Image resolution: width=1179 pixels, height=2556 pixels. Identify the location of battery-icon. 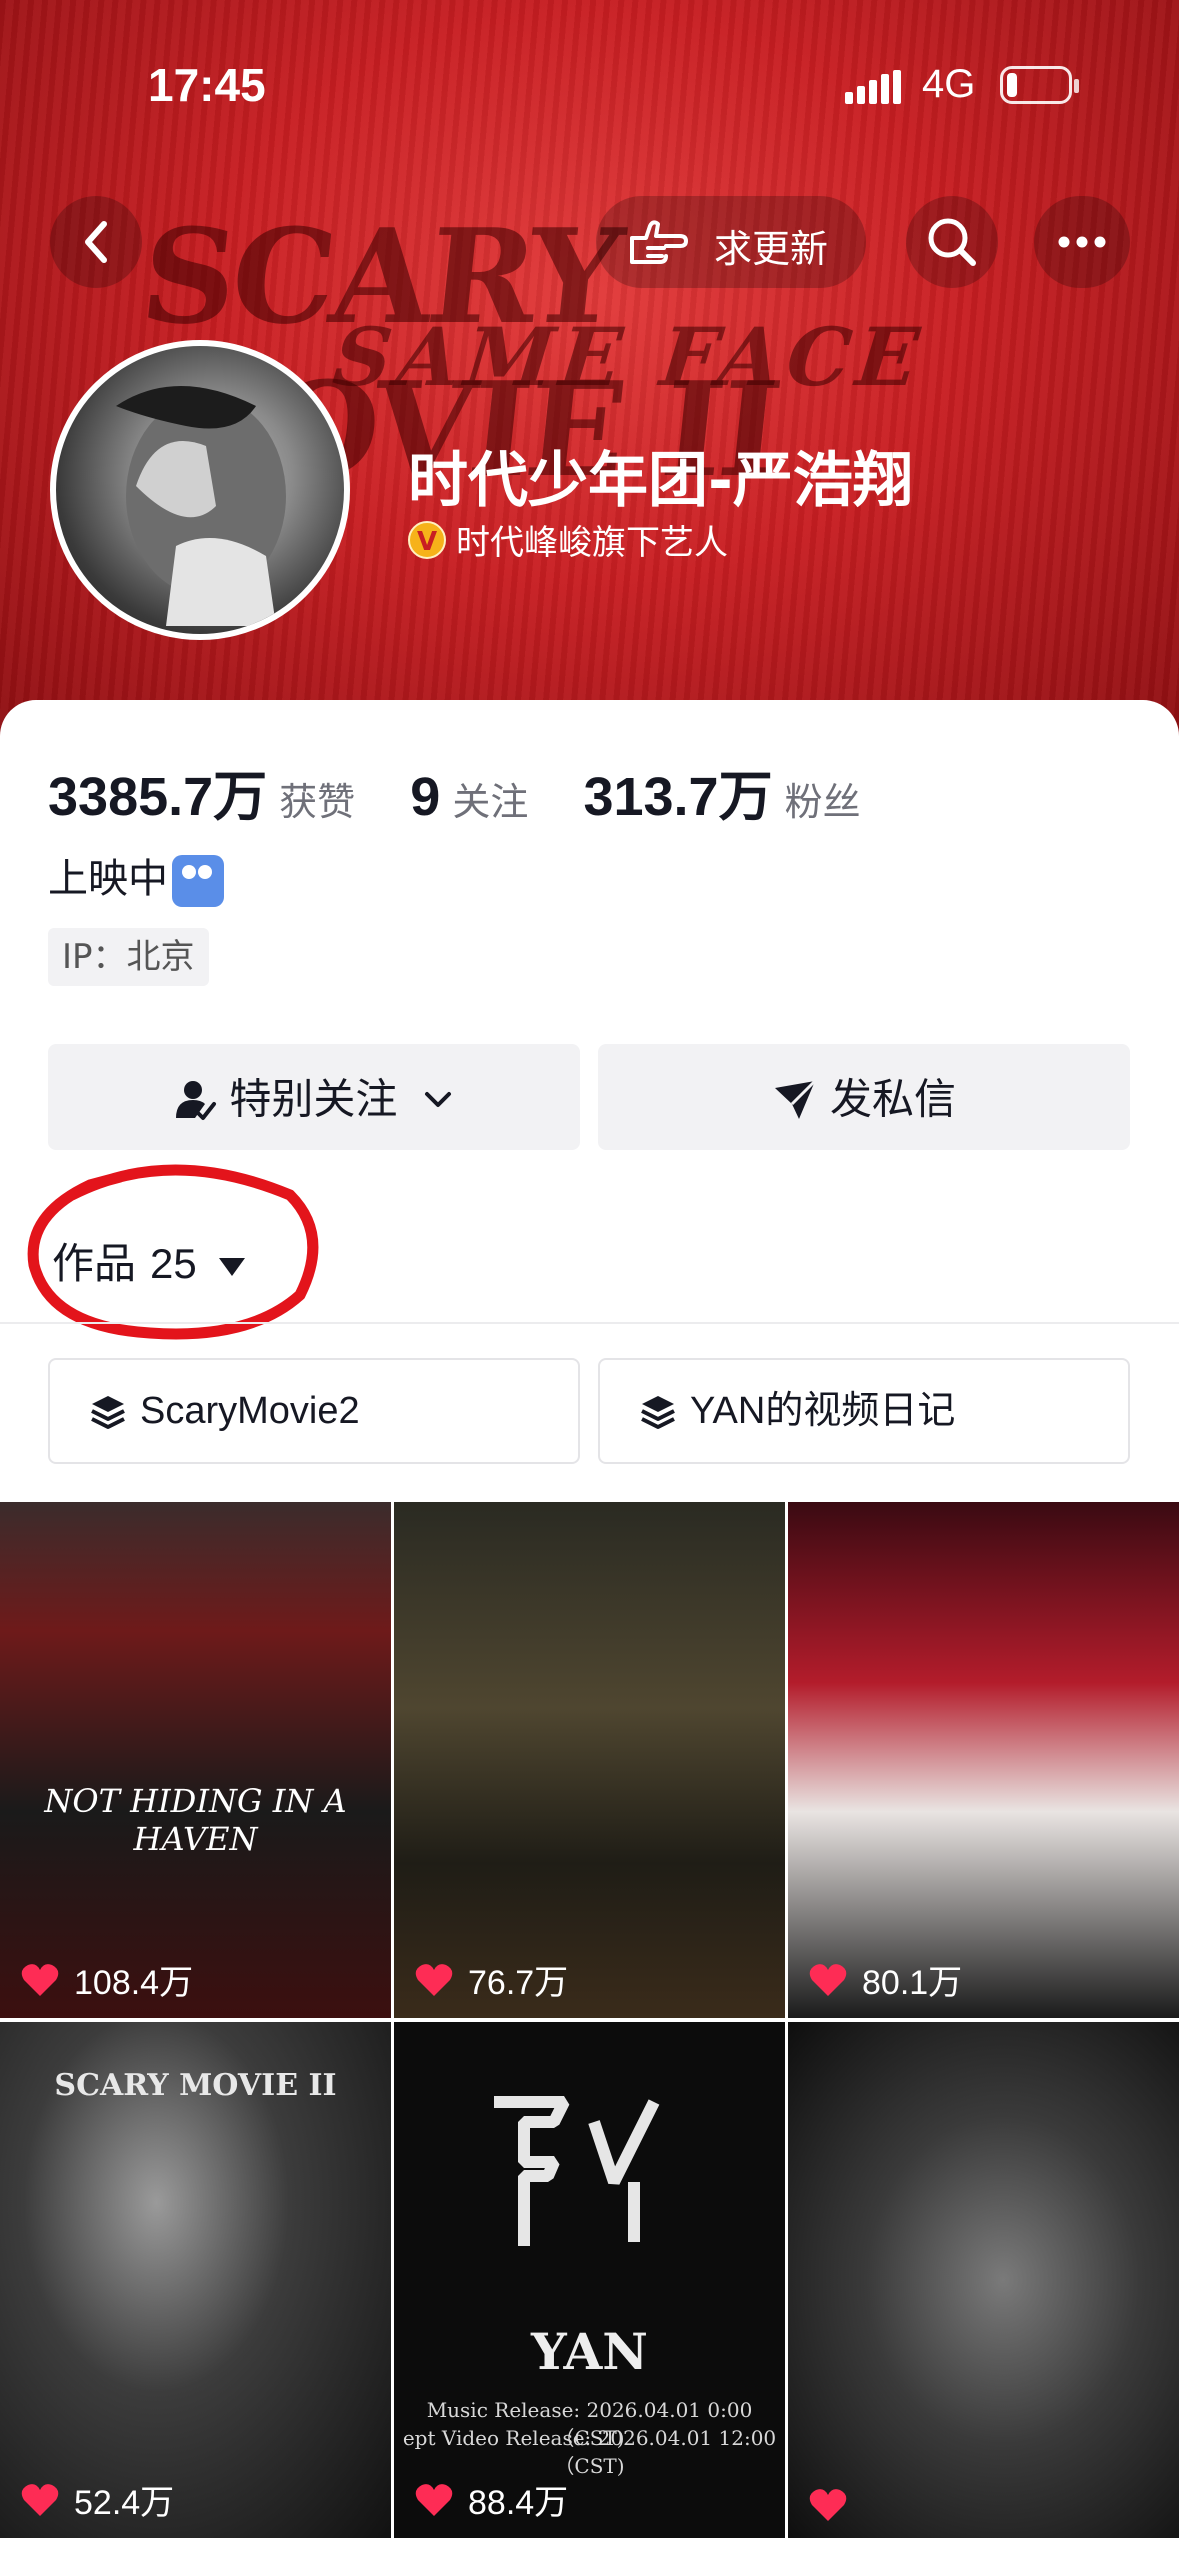
(1039, 85).